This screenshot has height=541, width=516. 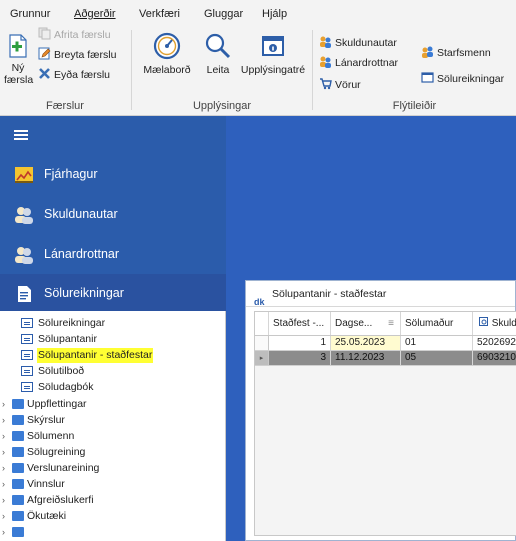 What do you see at coordinates (326, 84) in the screenshot?
I see `cart-icon` at bounding box center [326, 84].